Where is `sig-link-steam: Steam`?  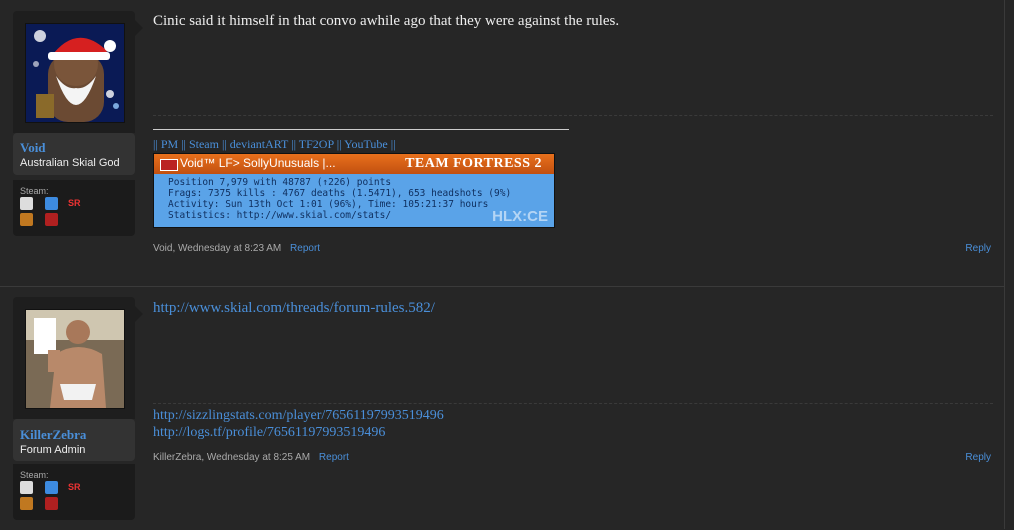
sig-link-steam: Steam is located at coordinates (204, 144).